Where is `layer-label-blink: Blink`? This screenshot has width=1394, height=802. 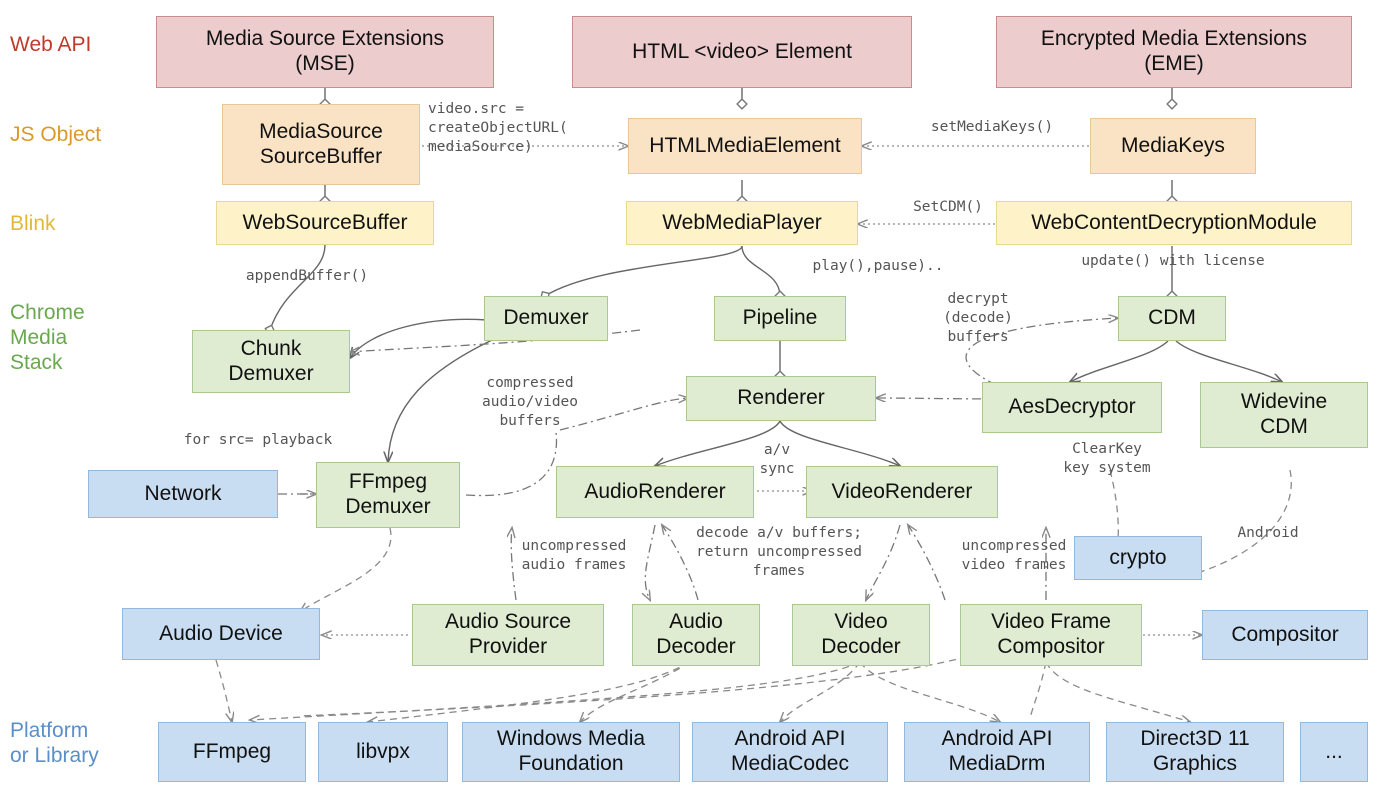
layer-label-blink: Blink is located at coordinates (33, 223).